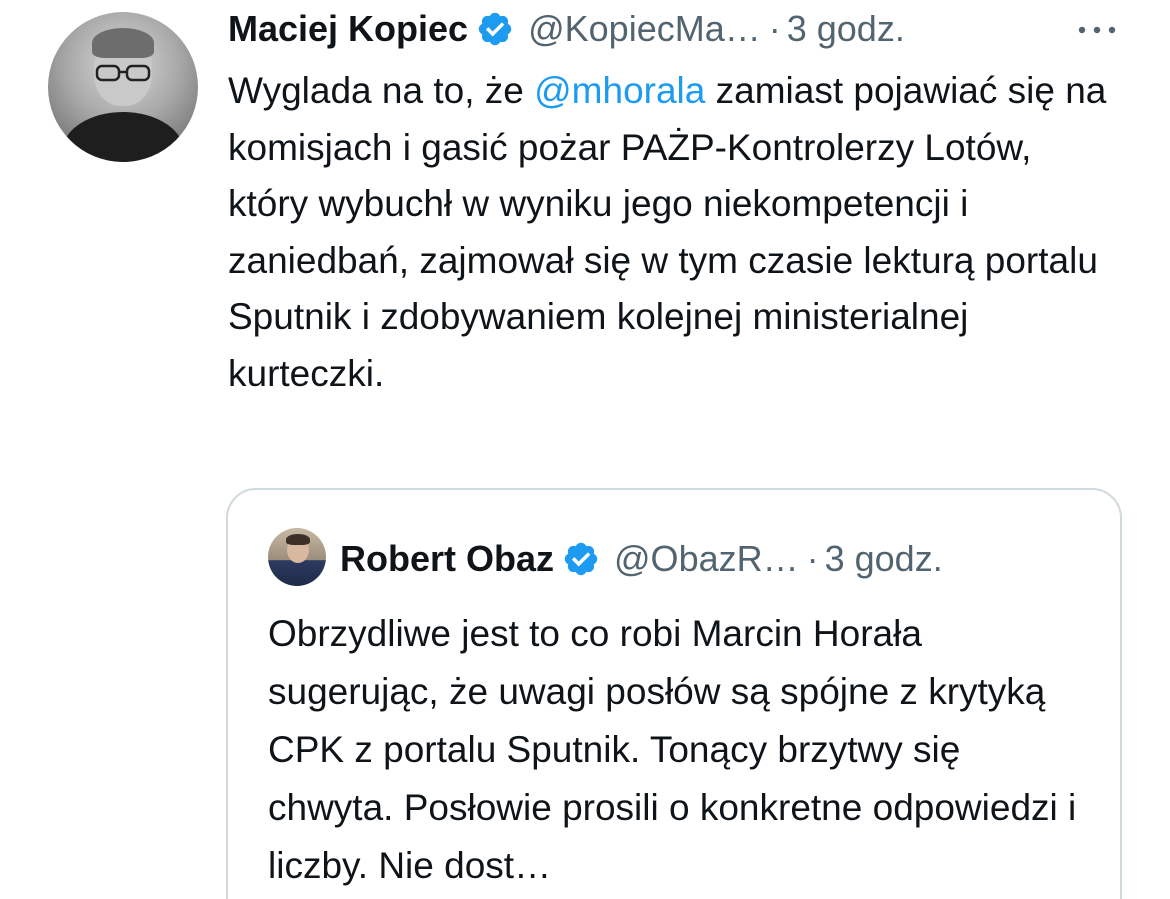 The height and width of the screenshot is (899, 1170). I want to click on quoted-avatar-hair-shape, so click(298, 539).